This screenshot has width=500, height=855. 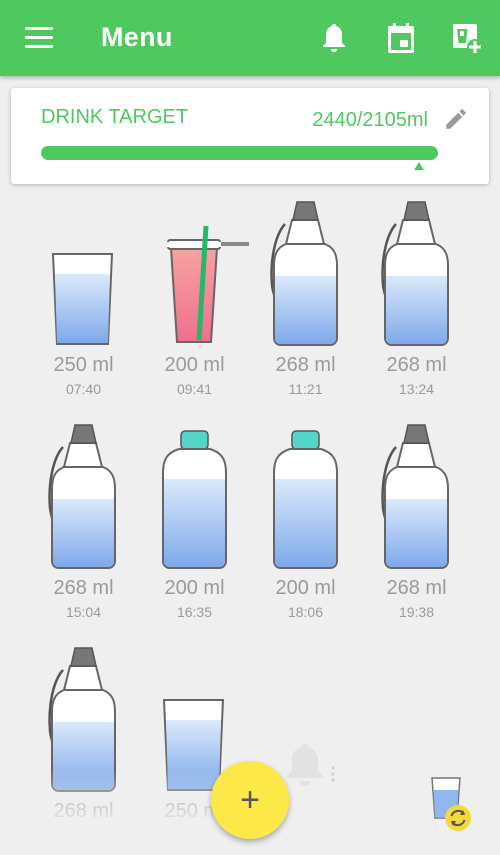 I want to click on glass-icon, so click(x=82, y=299).